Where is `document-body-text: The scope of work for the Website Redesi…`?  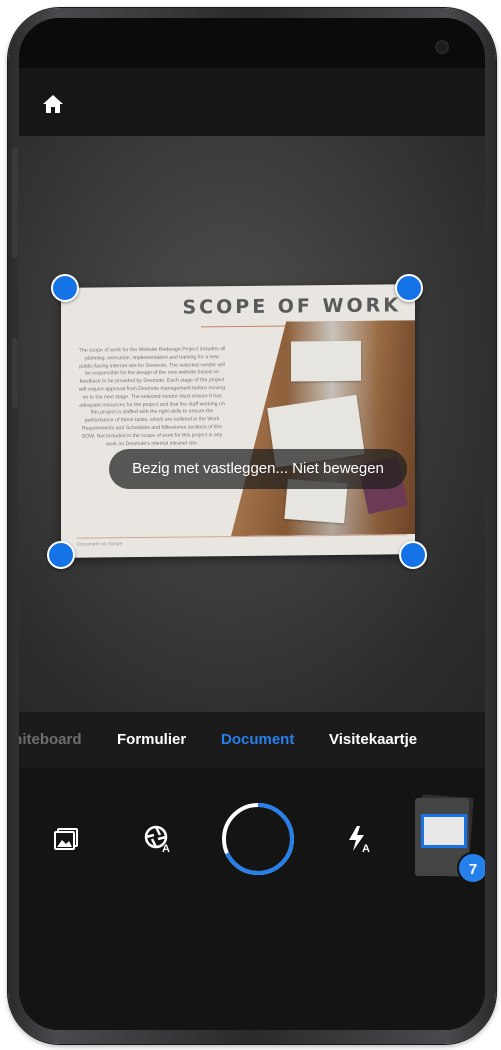
document-body-text: The scope of work for the Website Redesi… is located at coordinates (152, 396).